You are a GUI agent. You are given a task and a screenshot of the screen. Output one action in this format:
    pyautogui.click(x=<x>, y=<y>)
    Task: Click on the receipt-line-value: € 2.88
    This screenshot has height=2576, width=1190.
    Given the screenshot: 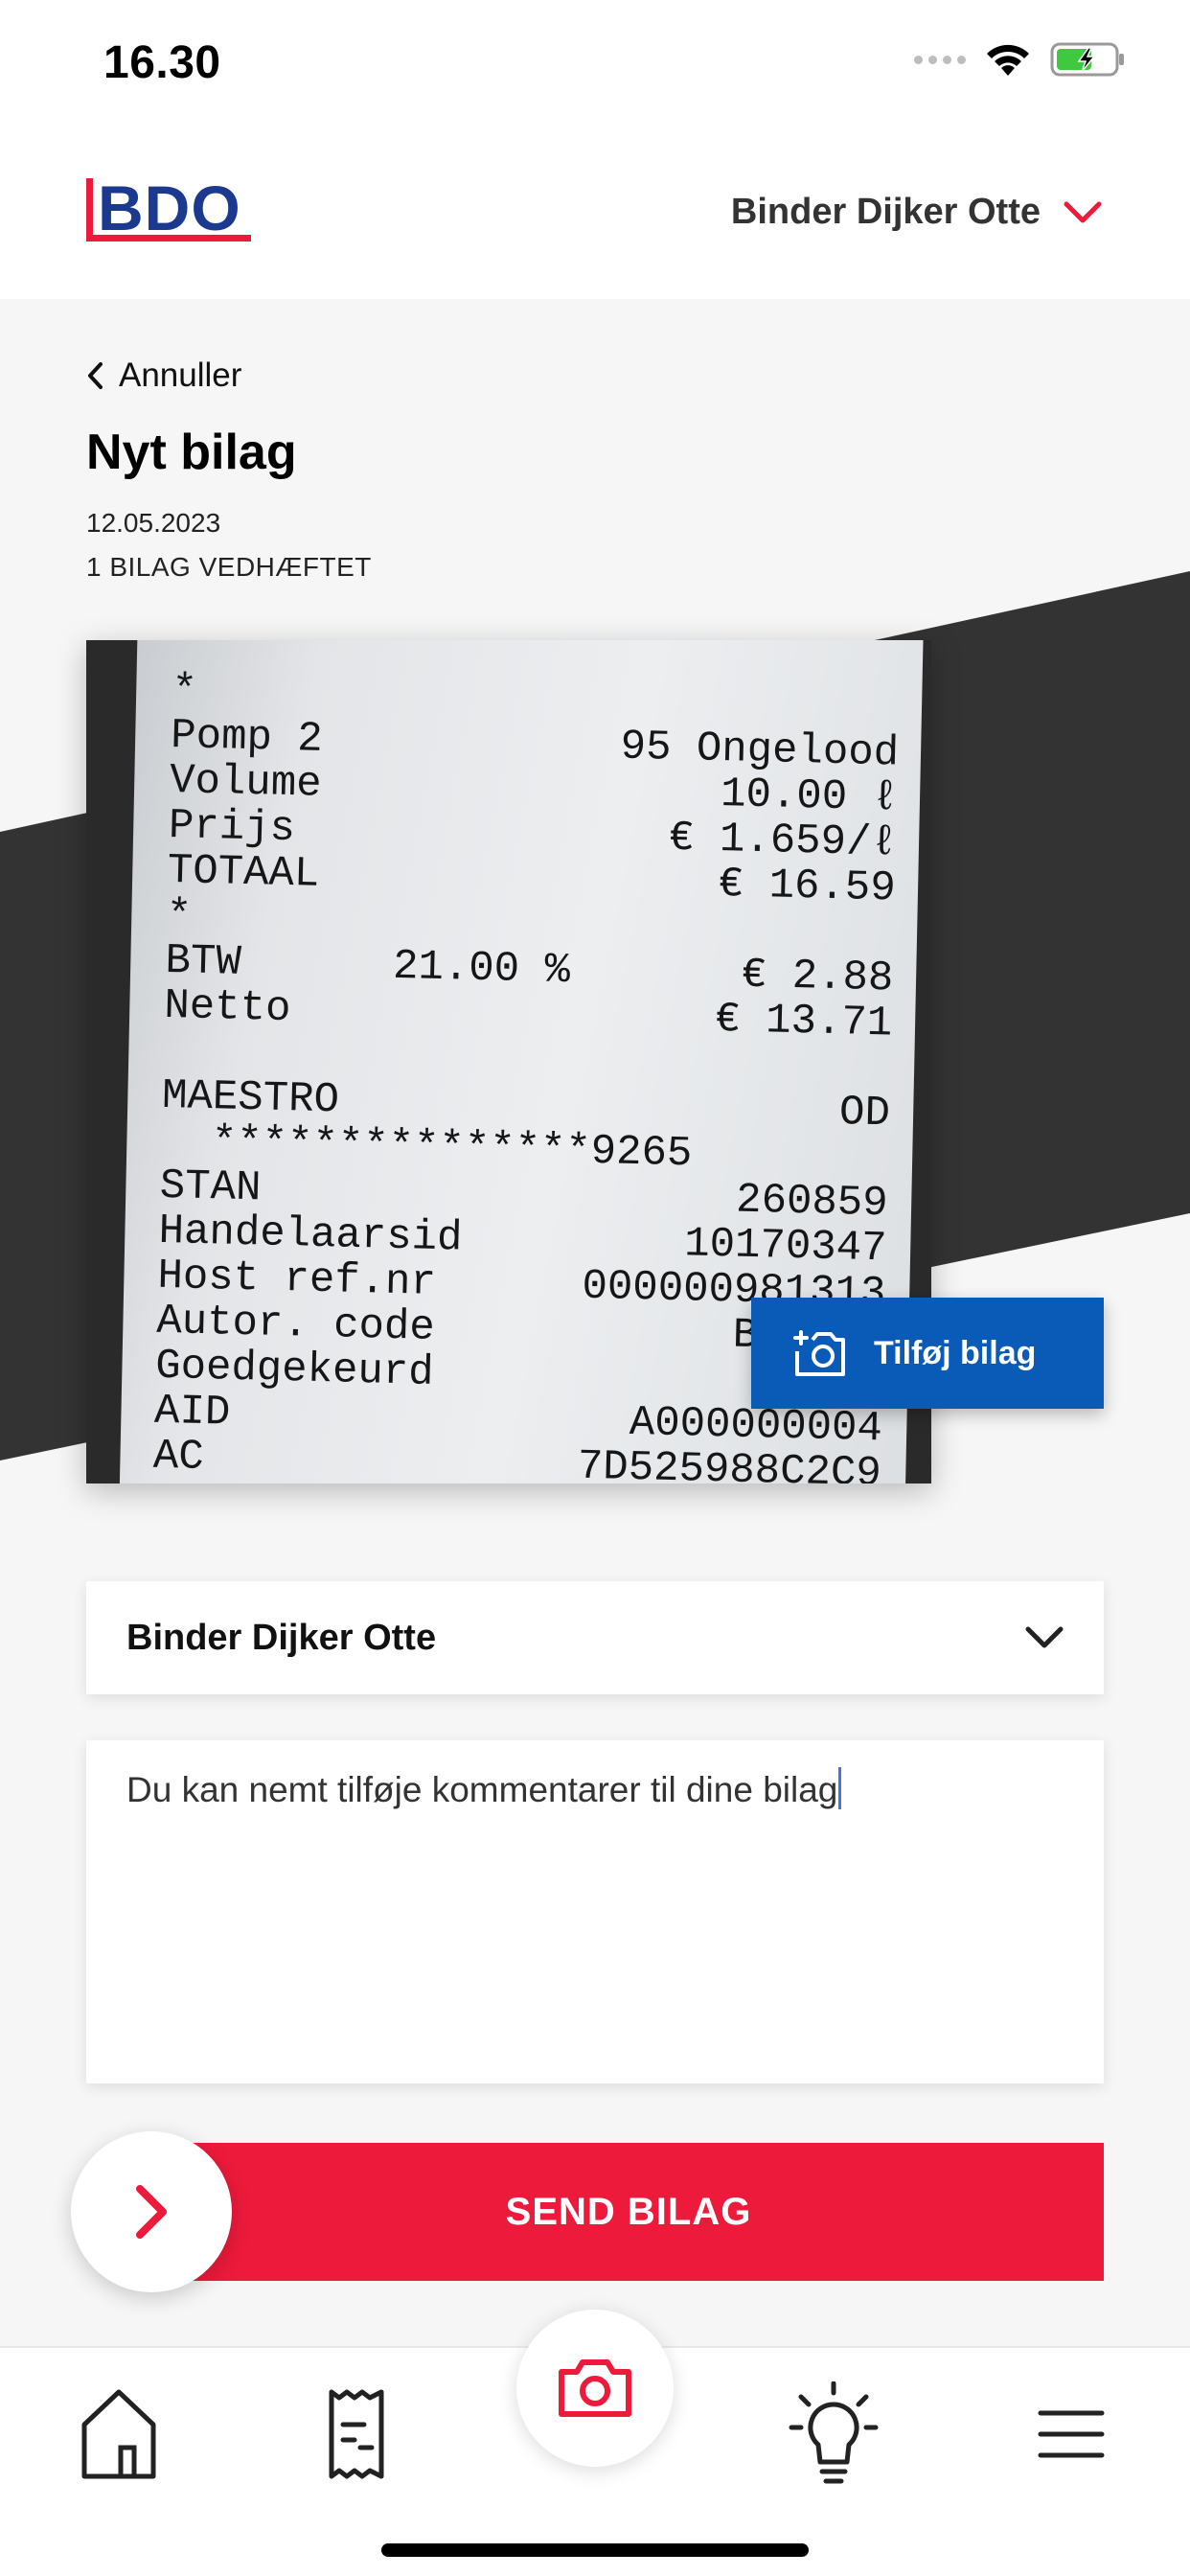 What is the action you would take?
    pyautogui.click(x=818, y=977)
    